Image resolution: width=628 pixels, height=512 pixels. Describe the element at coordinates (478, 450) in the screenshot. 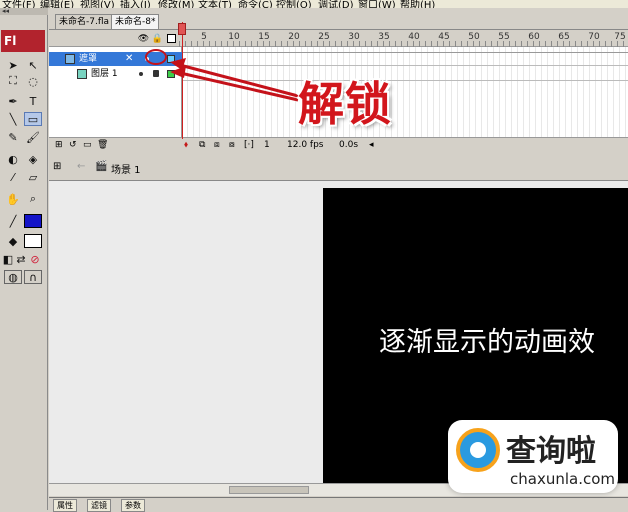

I see `watermark-logo-icon` at that location.